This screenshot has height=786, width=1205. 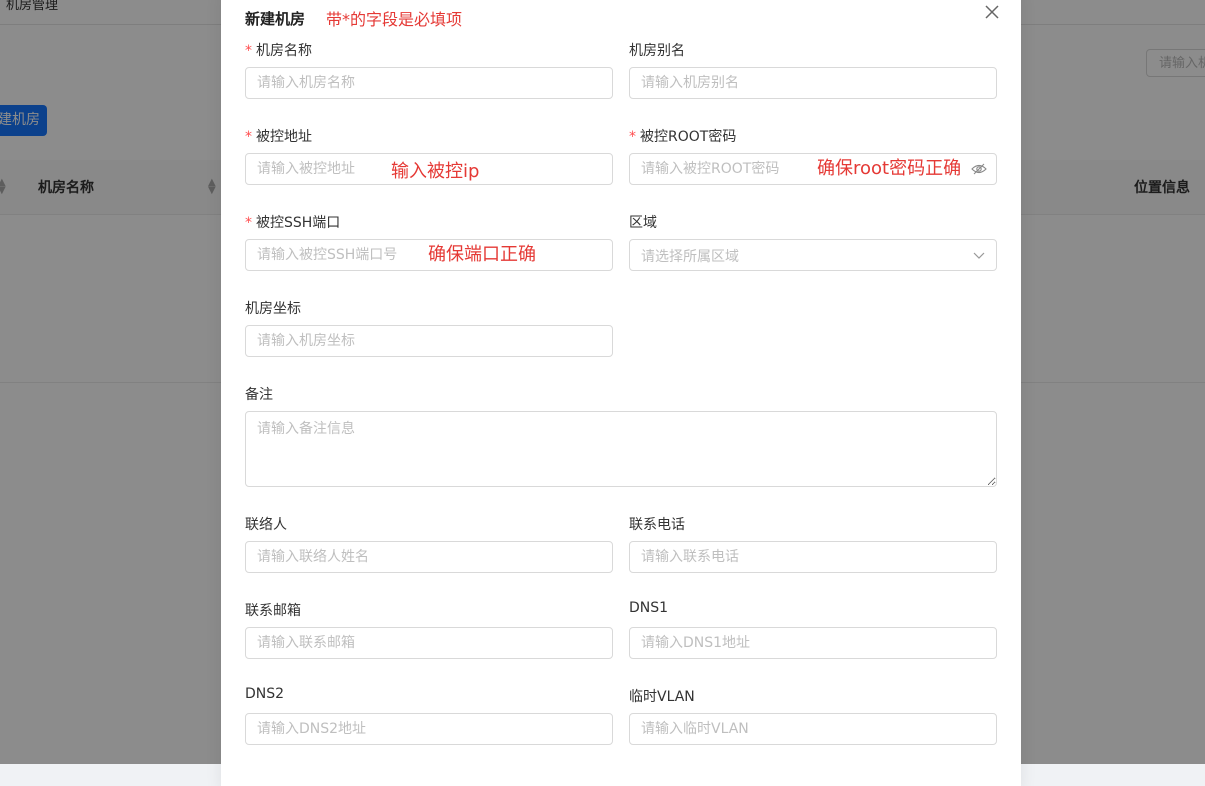 I want to click on root-password-label: * 被控ROOT密码, so click(x=683, y=137).